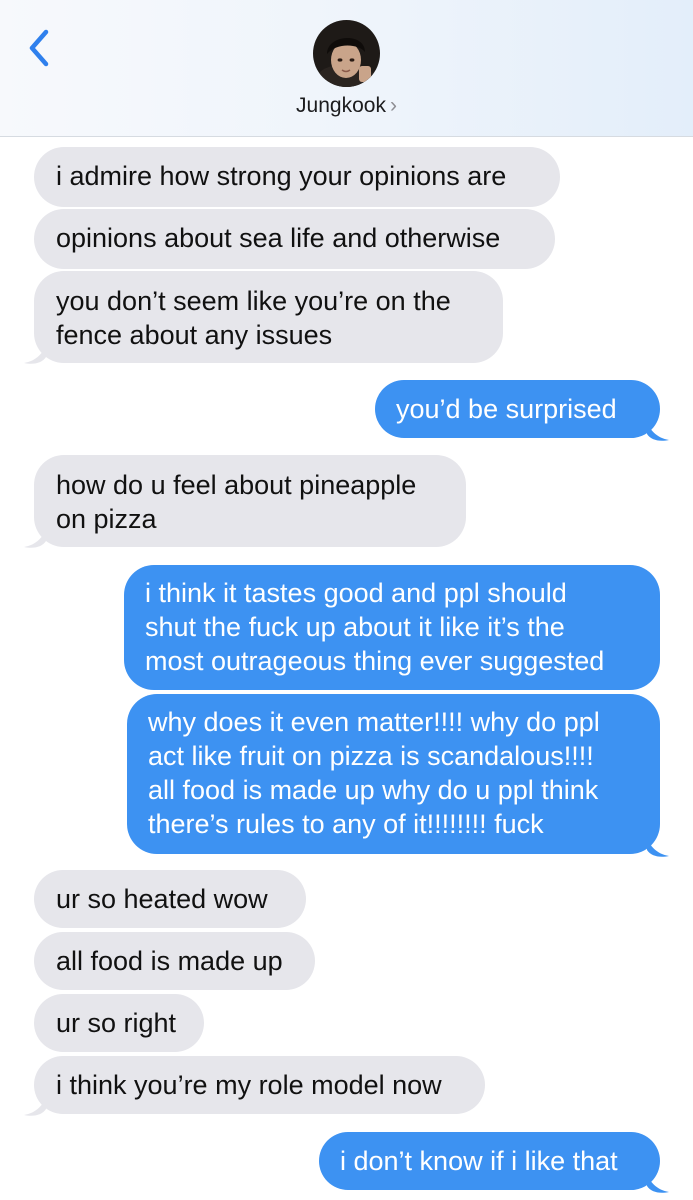 The image size is (693, 1200). Describe the element at coordinates (341, 105) in the screenshot. I see `contact-name: Jungkook` at that location.